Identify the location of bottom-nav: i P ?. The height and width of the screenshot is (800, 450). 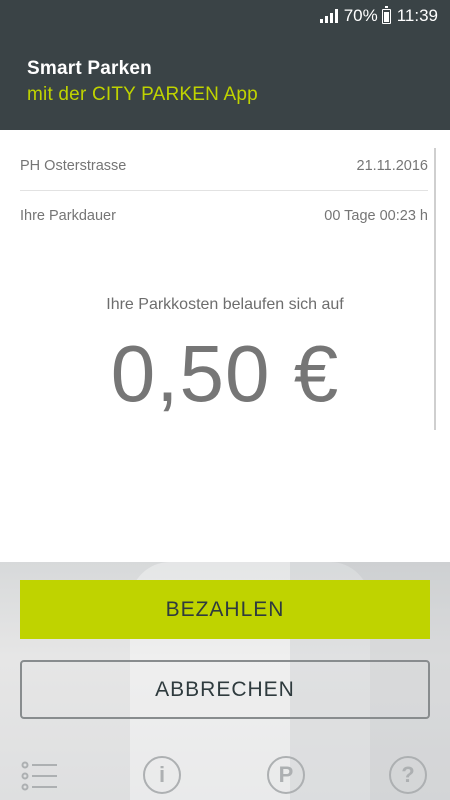
(225, 775).